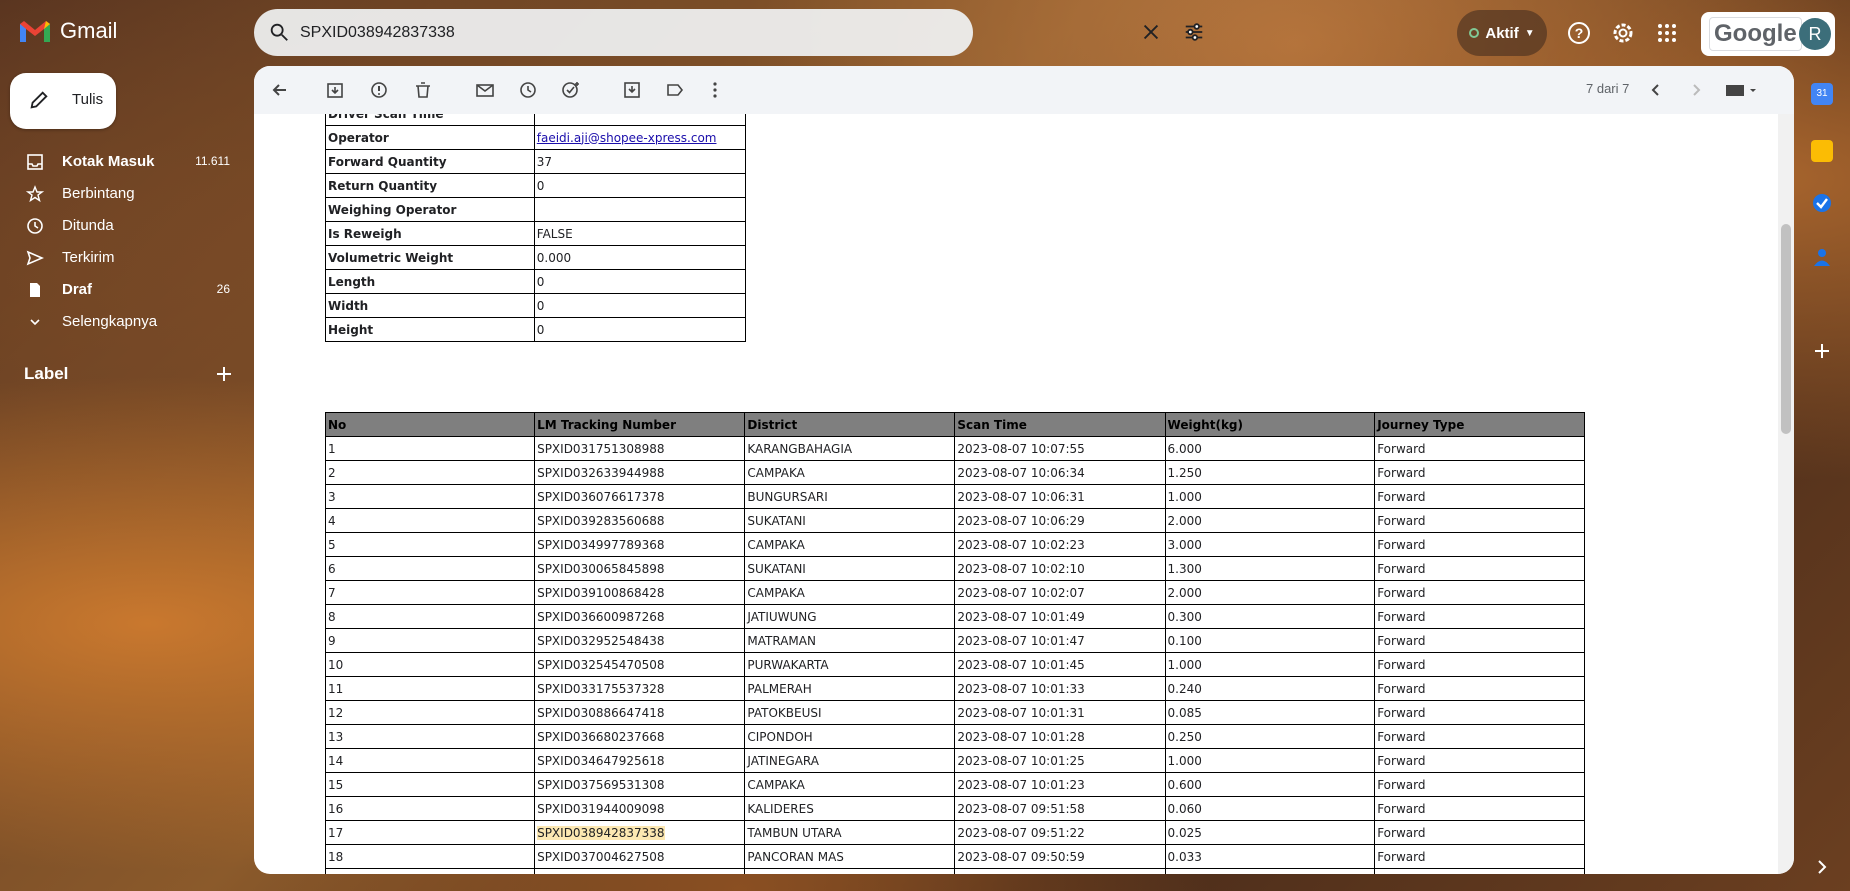  What do you see at coordinates (1822, 151) in the screenshot?
I see `keep-notes-icon` at bounding box center [1822, 151].